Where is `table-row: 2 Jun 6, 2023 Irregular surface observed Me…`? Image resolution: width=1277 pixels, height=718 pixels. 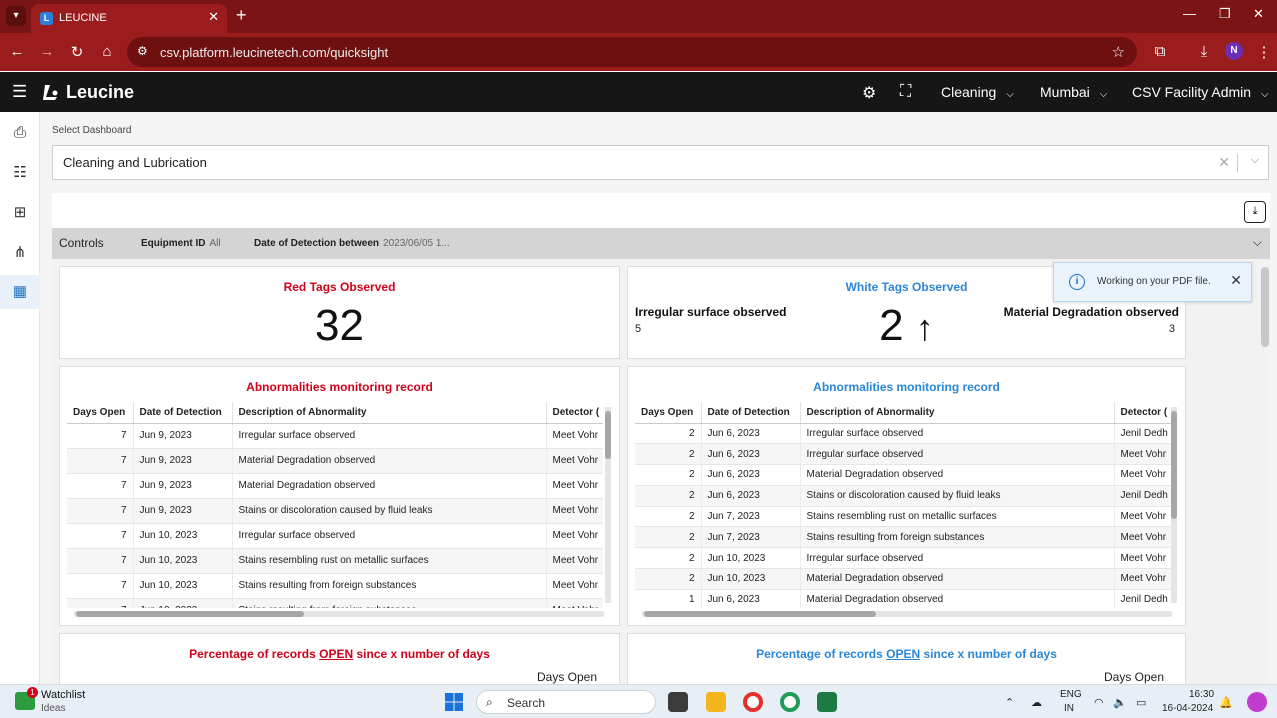 table-row: 2 Jun 6, 2023 Irregular surface observed Me… is located at coordinates (903, 454).